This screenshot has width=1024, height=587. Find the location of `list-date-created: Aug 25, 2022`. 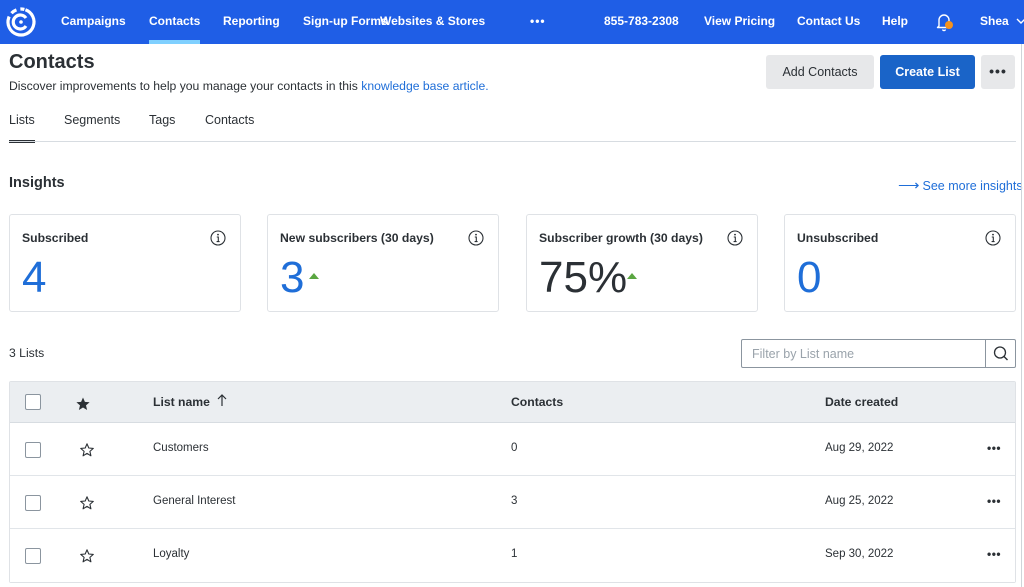

list-date-created: Aug 25, 2022 is located at coordinates (859, 501).